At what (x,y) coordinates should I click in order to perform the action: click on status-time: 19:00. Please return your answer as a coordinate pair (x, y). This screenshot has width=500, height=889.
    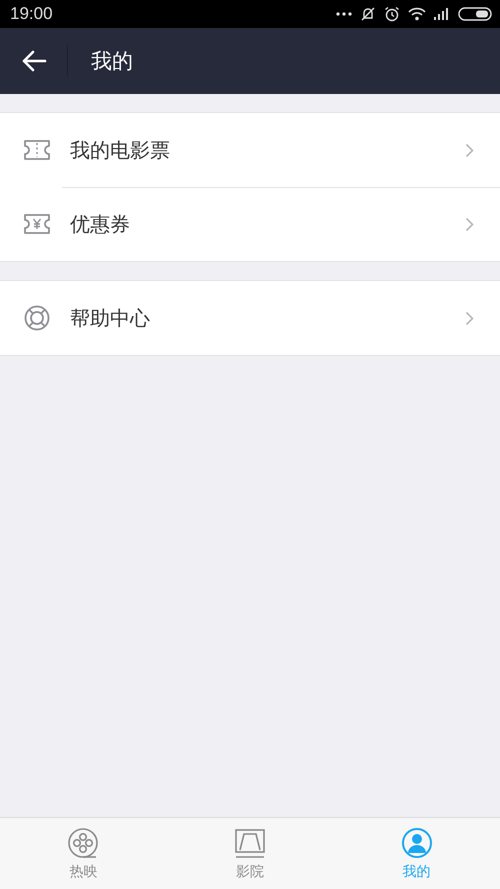
    Looking at the image, I should click on (31, 14).